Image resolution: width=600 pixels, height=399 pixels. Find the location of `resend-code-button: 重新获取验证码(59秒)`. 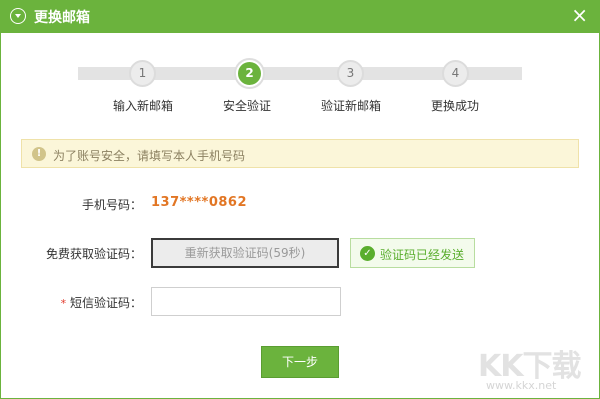

resend-code-button: 重新获取验证码(59秒) is located at coordinates (245, 253).